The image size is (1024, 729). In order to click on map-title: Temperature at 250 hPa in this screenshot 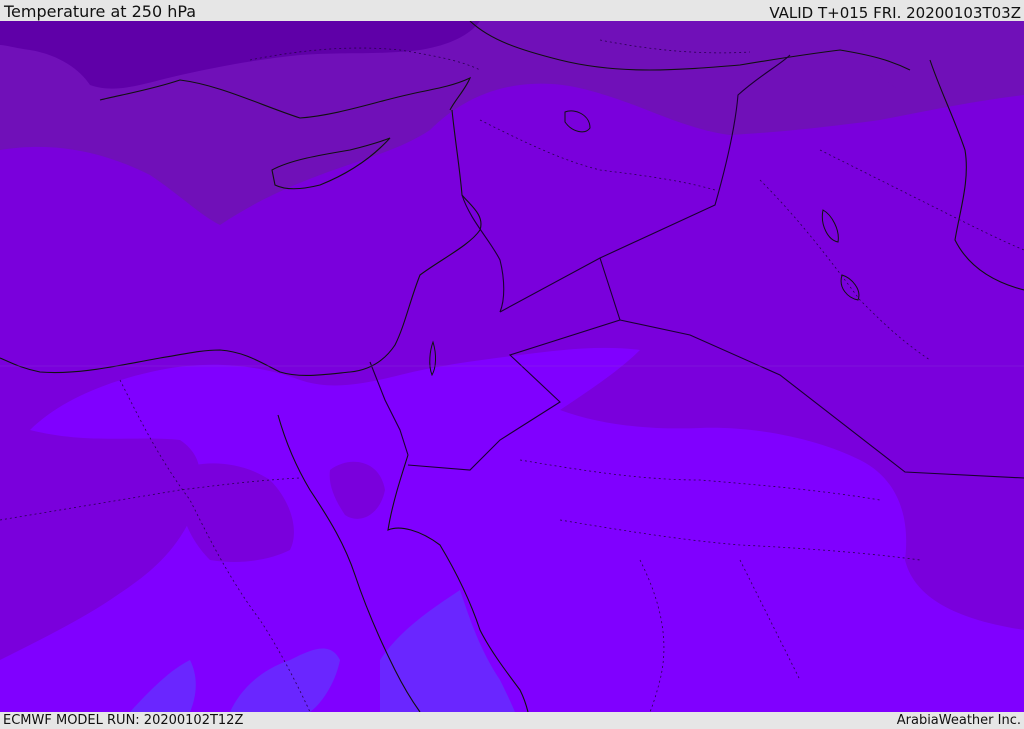, I will do `click(100, 11)`.